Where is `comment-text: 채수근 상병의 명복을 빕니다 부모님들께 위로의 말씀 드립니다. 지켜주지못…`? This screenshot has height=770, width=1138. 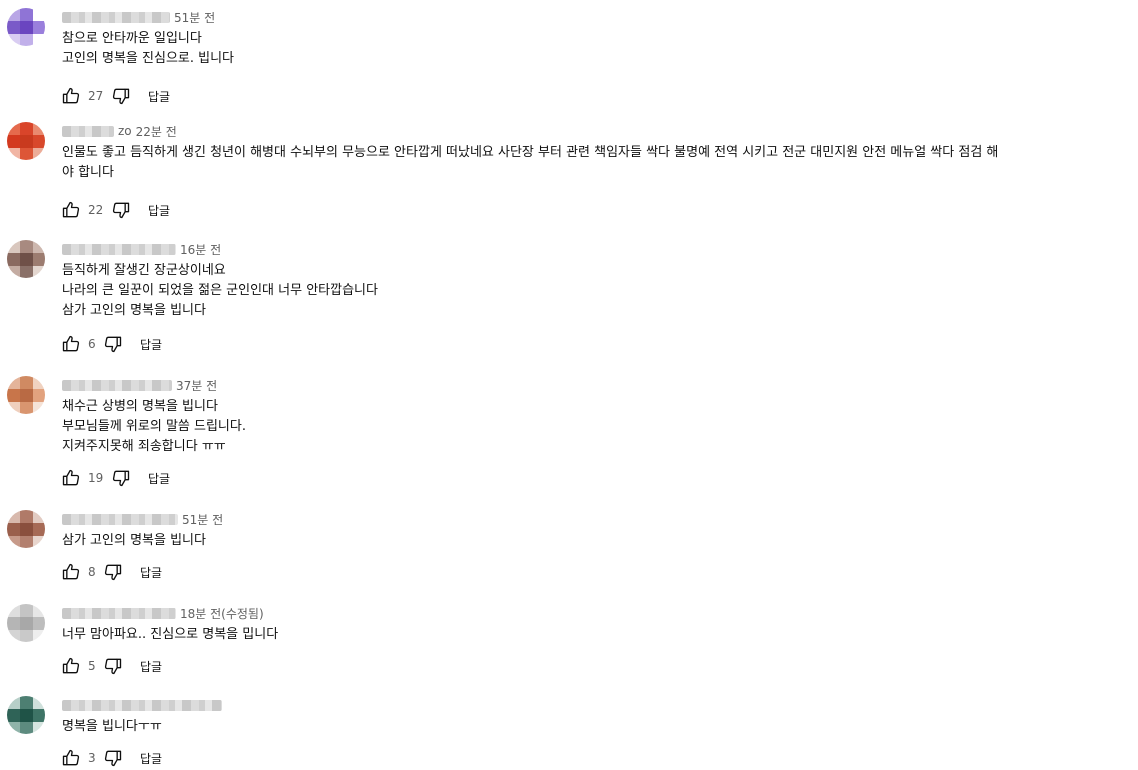
comment-text: 채수근 상병의 명복을 빕니다 부모님들께 위로의 말씀 드립니다. 지켜주지못… is located at coordinates (593, 427).